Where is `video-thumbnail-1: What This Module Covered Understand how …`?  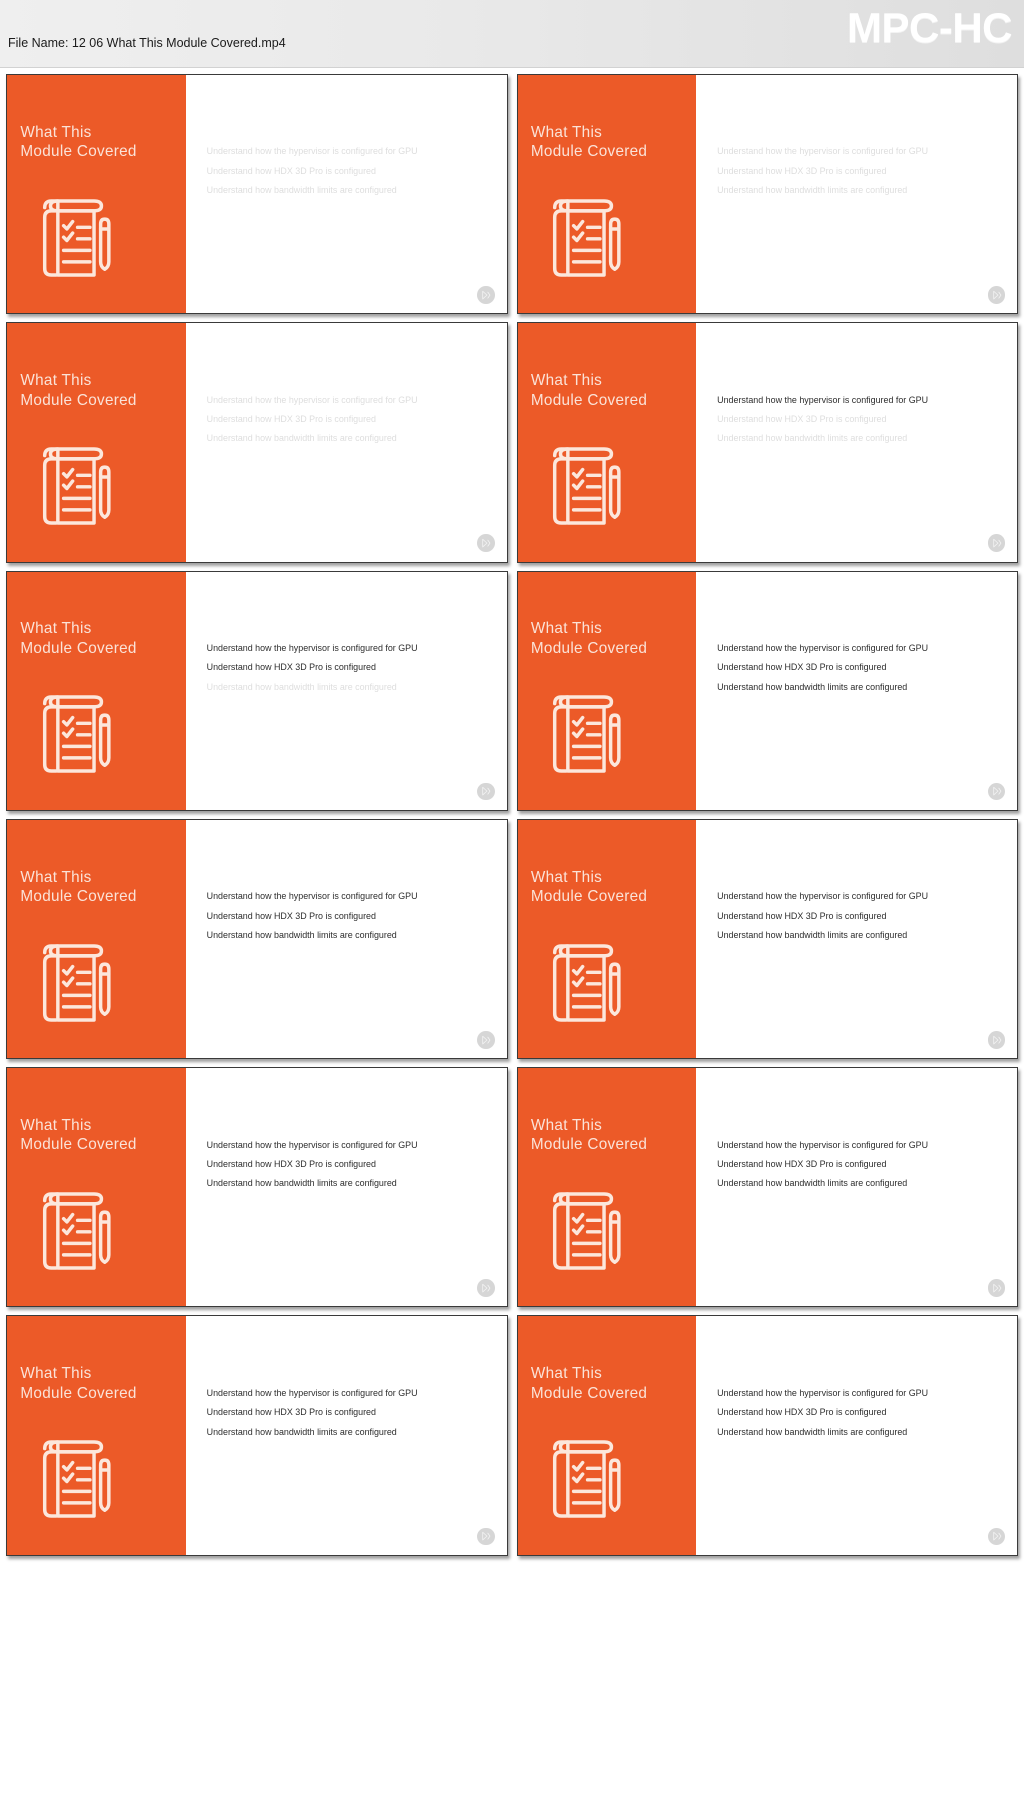
video-thumbnail-1: What This Module Covered Understand how … is located at coordinates (257, 194).